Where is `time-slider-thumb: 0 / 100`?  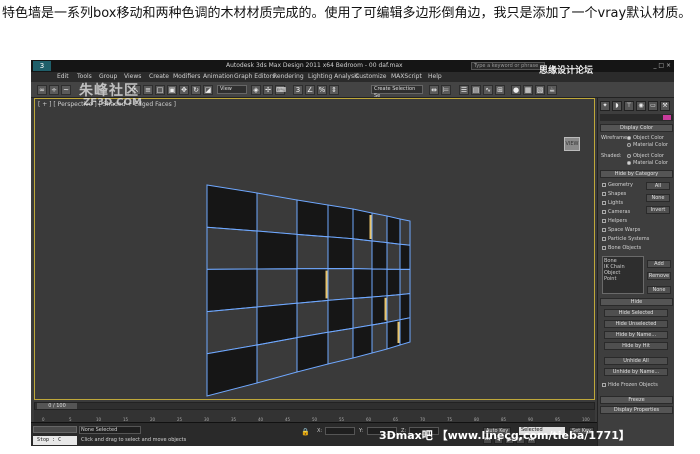
time-slider-thumb: 0 / 100 is located at coordinates (57, 406).